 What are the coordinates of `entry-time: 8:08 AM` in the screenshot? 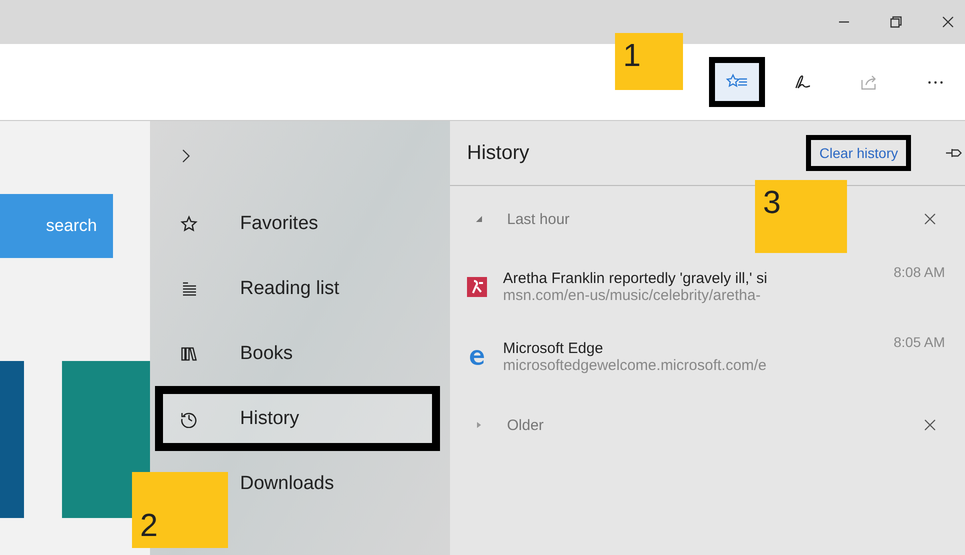 It's located at (919, 271).